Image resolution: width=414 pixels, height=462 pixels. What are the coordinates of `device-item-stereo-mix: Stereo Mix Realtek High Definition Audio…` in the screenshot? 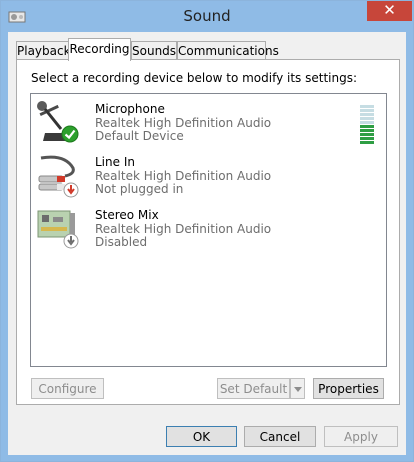 It's located at (201, 231).